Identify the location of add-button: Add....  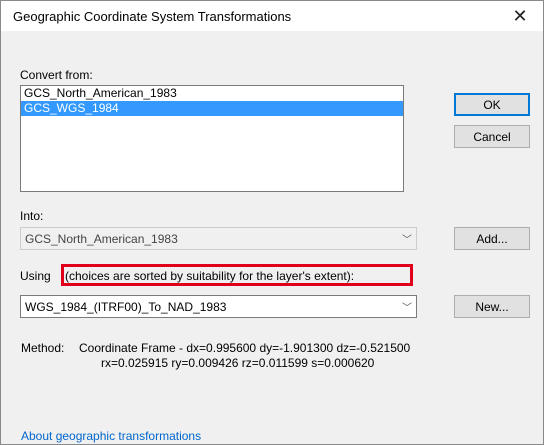
(492, 238).